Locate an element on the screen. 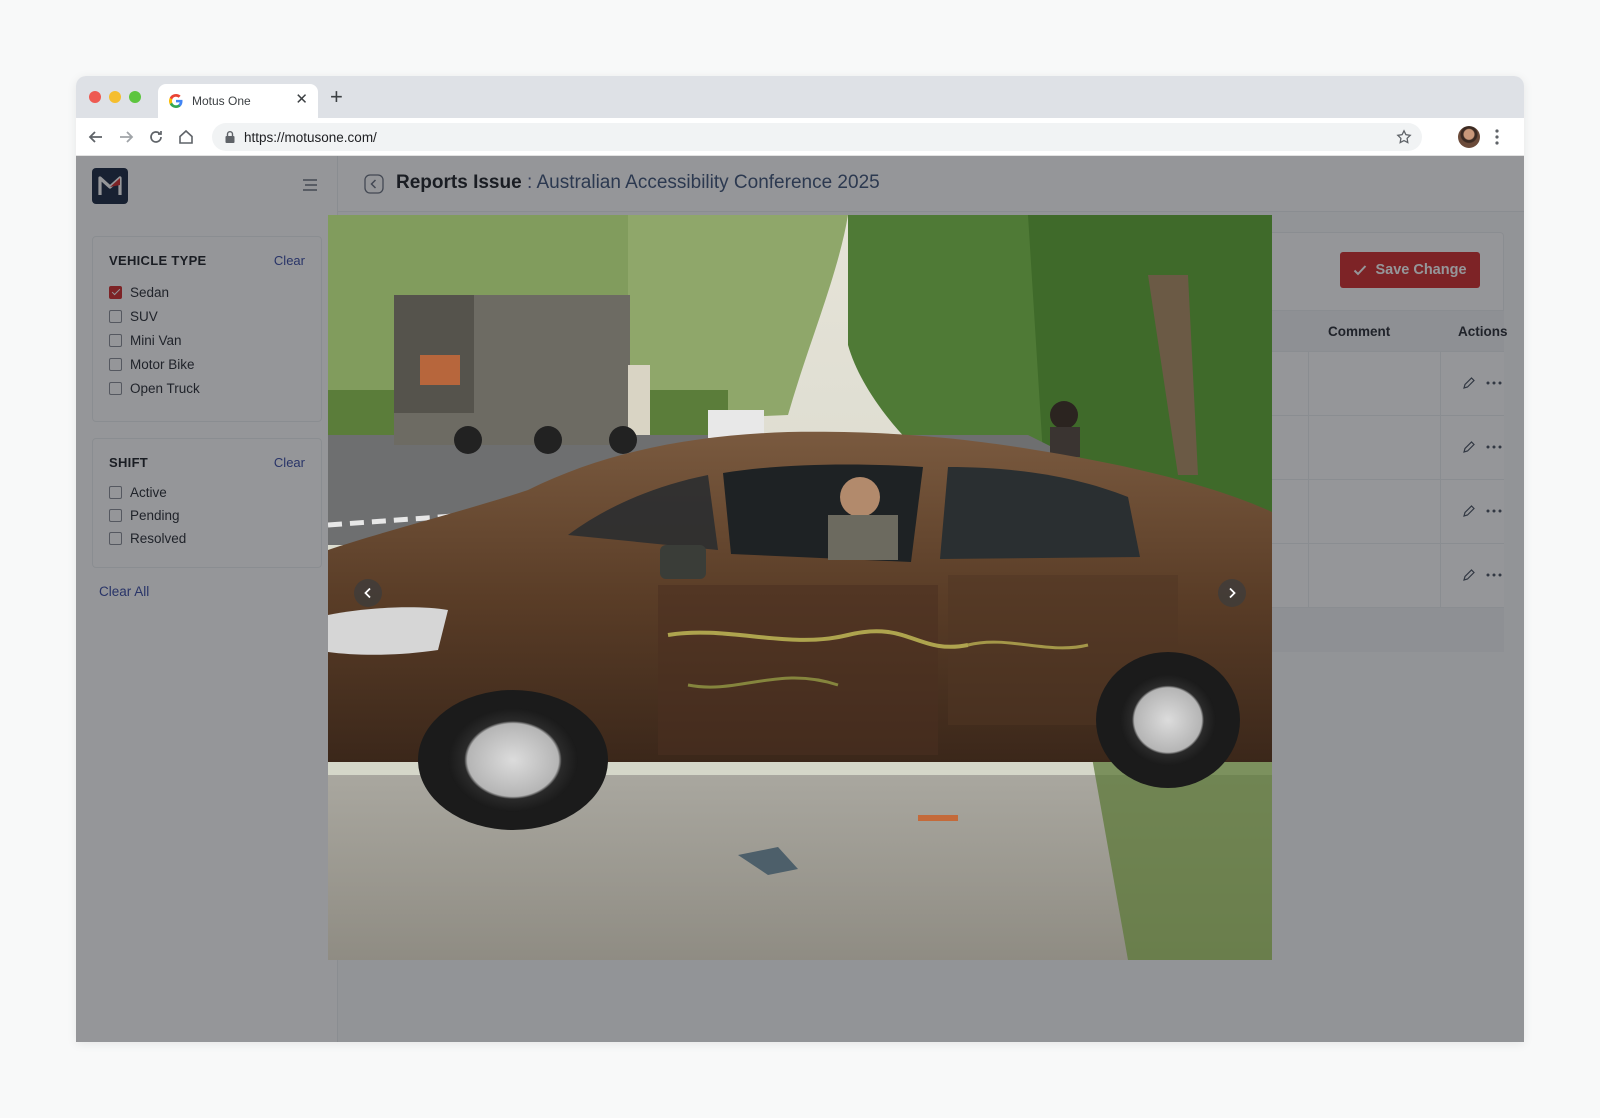  lock-icon is located at coordinates (230, 137).